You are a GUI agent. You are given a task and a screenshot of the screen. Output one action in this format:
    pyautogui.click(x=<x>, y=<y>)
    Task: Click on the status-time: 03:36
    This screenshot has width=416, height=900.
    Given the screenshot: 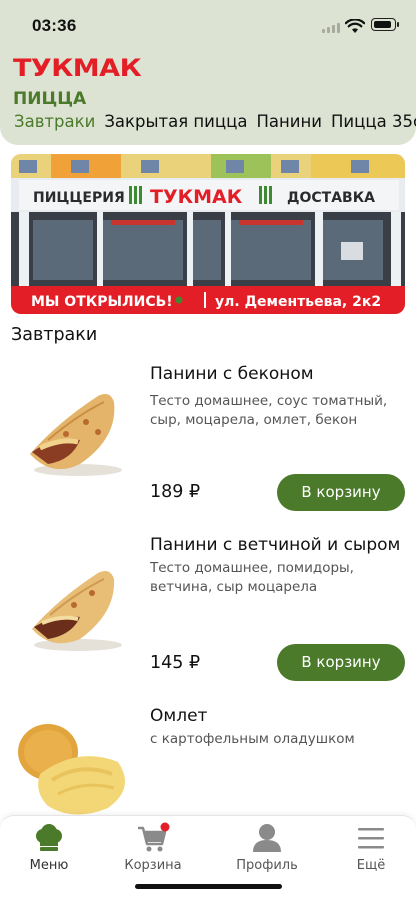 What is the action you would take?
    pyautogui.click(x=54, y=25)
    